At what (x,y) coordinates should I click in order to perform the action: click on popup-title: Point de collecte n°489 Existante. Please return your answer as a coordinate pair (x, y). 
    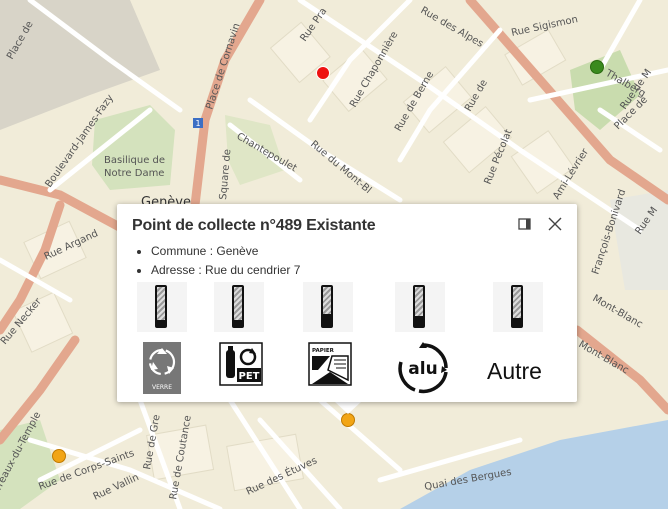
    Looking at the image, I should click on (254, 225).